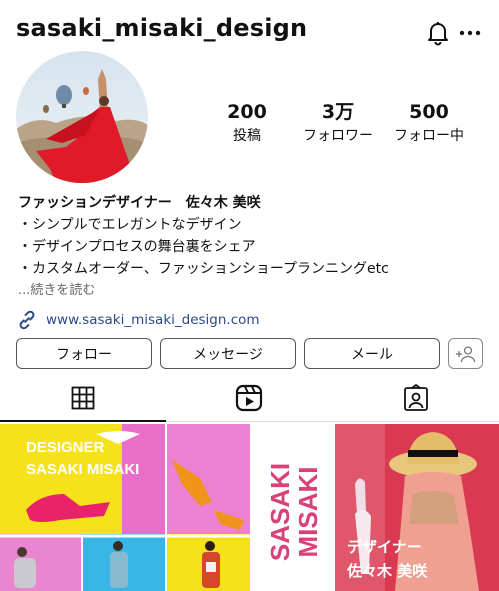  What do you see at coordinates (338, 136) in the screenshot?
I see `stat-followers-label: フォロワー` at bounding box center [338, 136].